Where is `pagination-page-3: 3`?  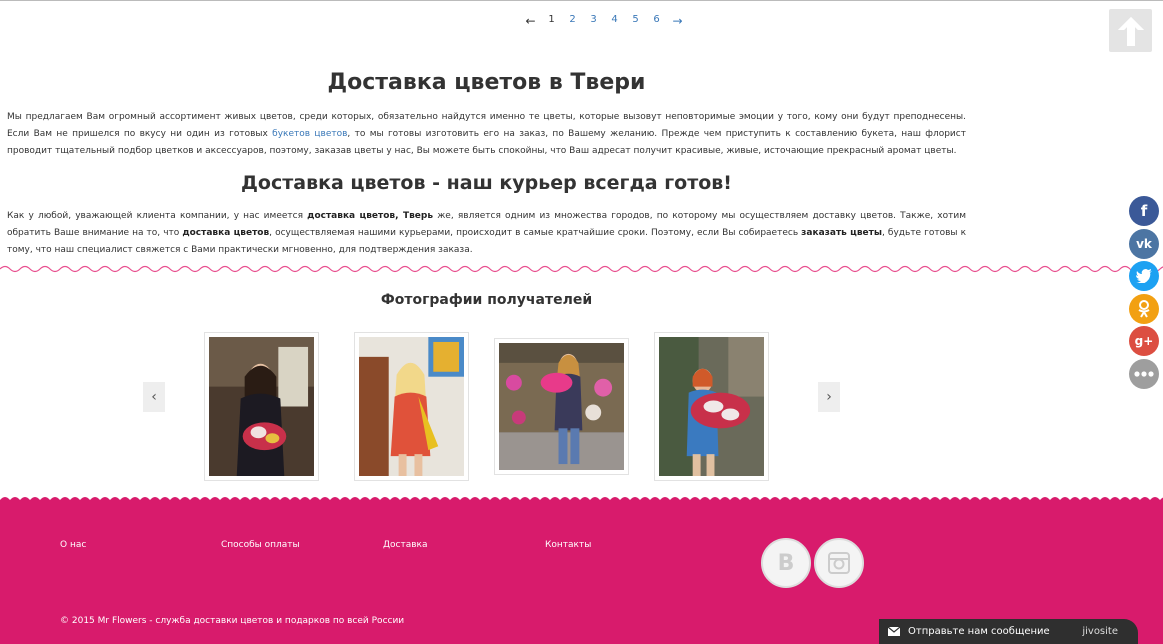
pagination-page-3: 3 is located at coordinates (593, 21).